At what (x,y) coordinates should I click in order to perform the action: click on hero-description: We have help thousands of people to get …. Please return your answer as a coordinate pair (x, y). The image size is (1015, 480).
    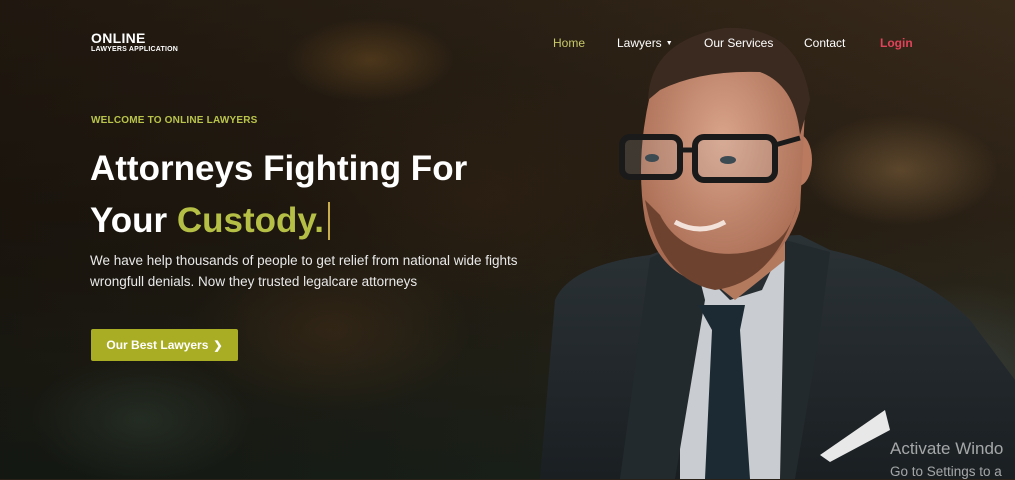
    Looking at the image, I should click on (304, 271).